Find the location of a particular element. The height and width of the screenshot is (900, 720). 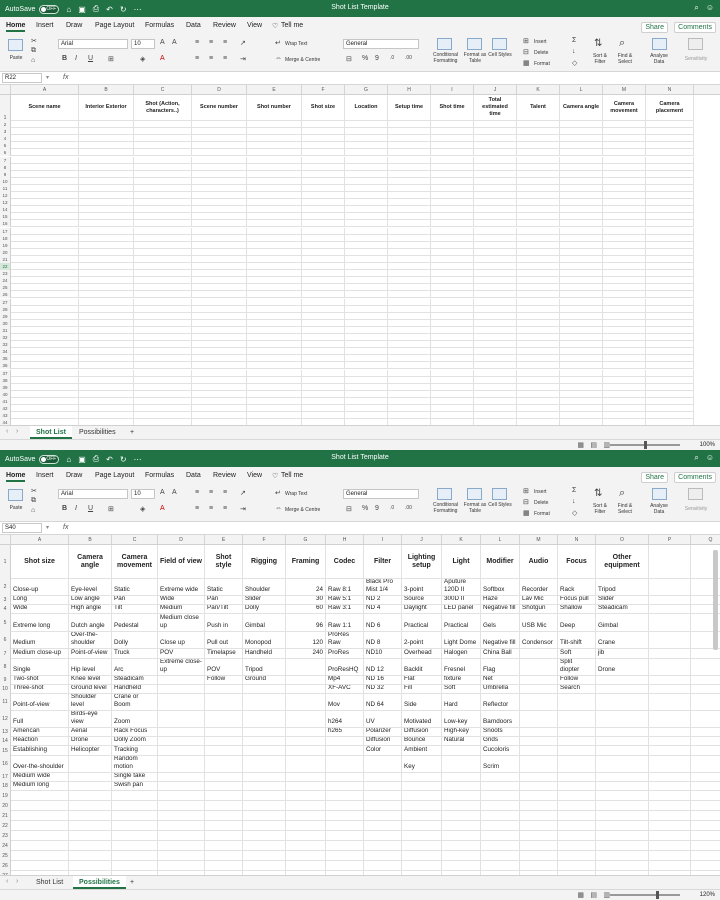

increase-font-icon: A is located at coordinates (162, 492).